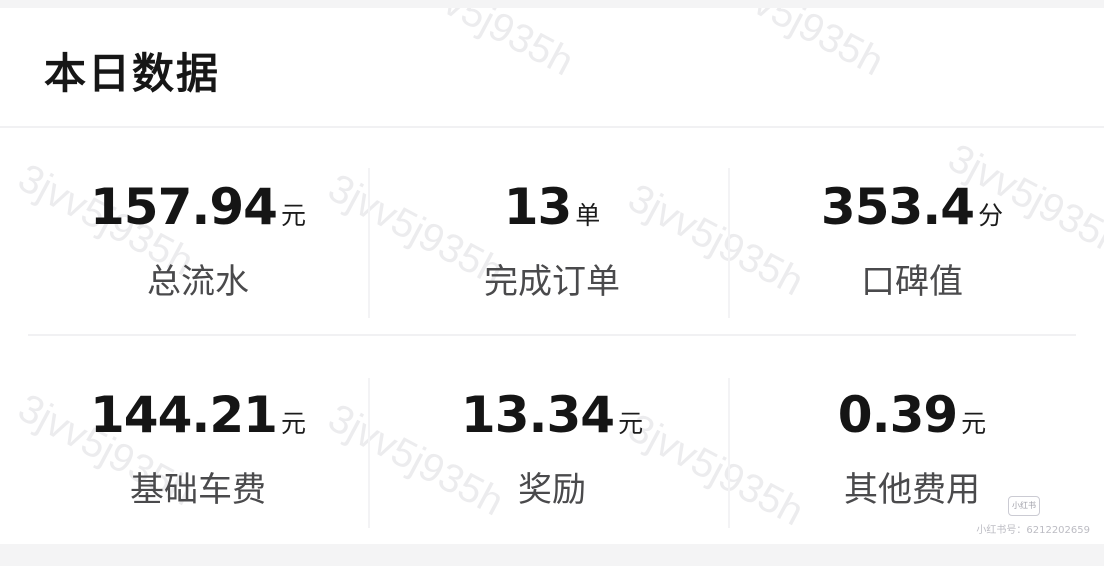 This screenshot has height=566, width=1104. Describe the element at coordinates (198, 490) in the screenshot. I see `stat-label: 基础车费` at that location.